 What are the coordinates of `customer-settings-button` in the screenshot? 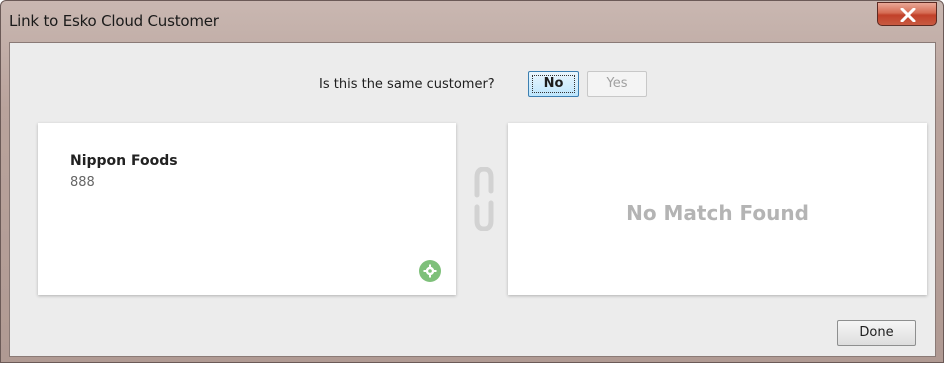 It's located at (430, 271).